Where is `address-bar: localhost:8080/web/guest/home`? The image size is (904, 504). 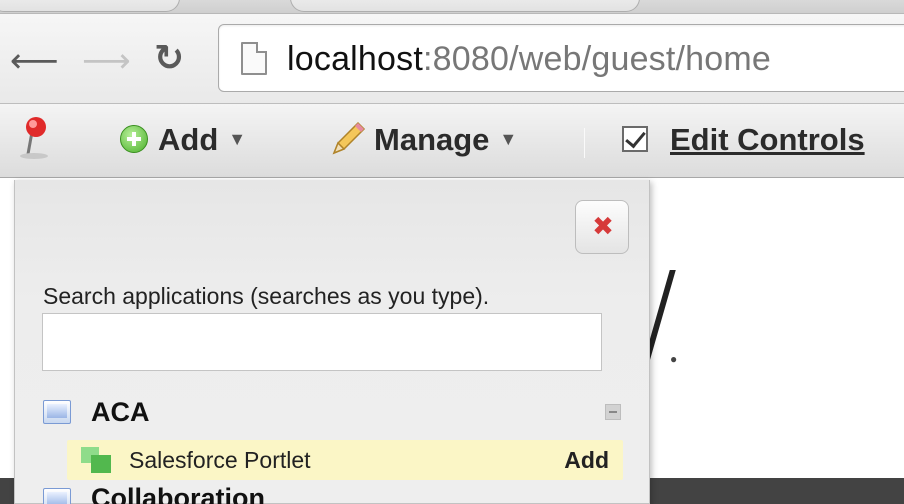 address-bar: localhost:8080/web/guest/home is located at coordinates (561, 58).